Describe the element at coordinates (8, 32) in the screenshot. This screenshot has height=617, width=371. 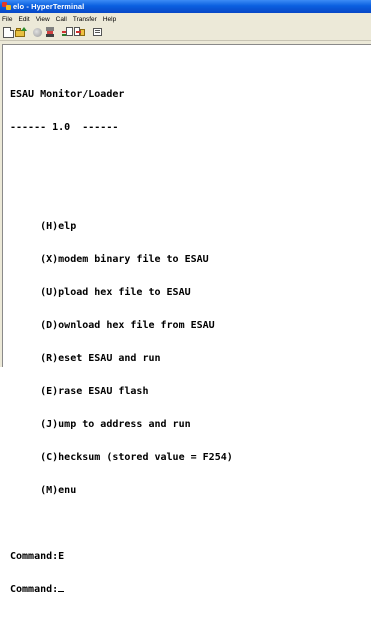
I see `new-icon` at that location.